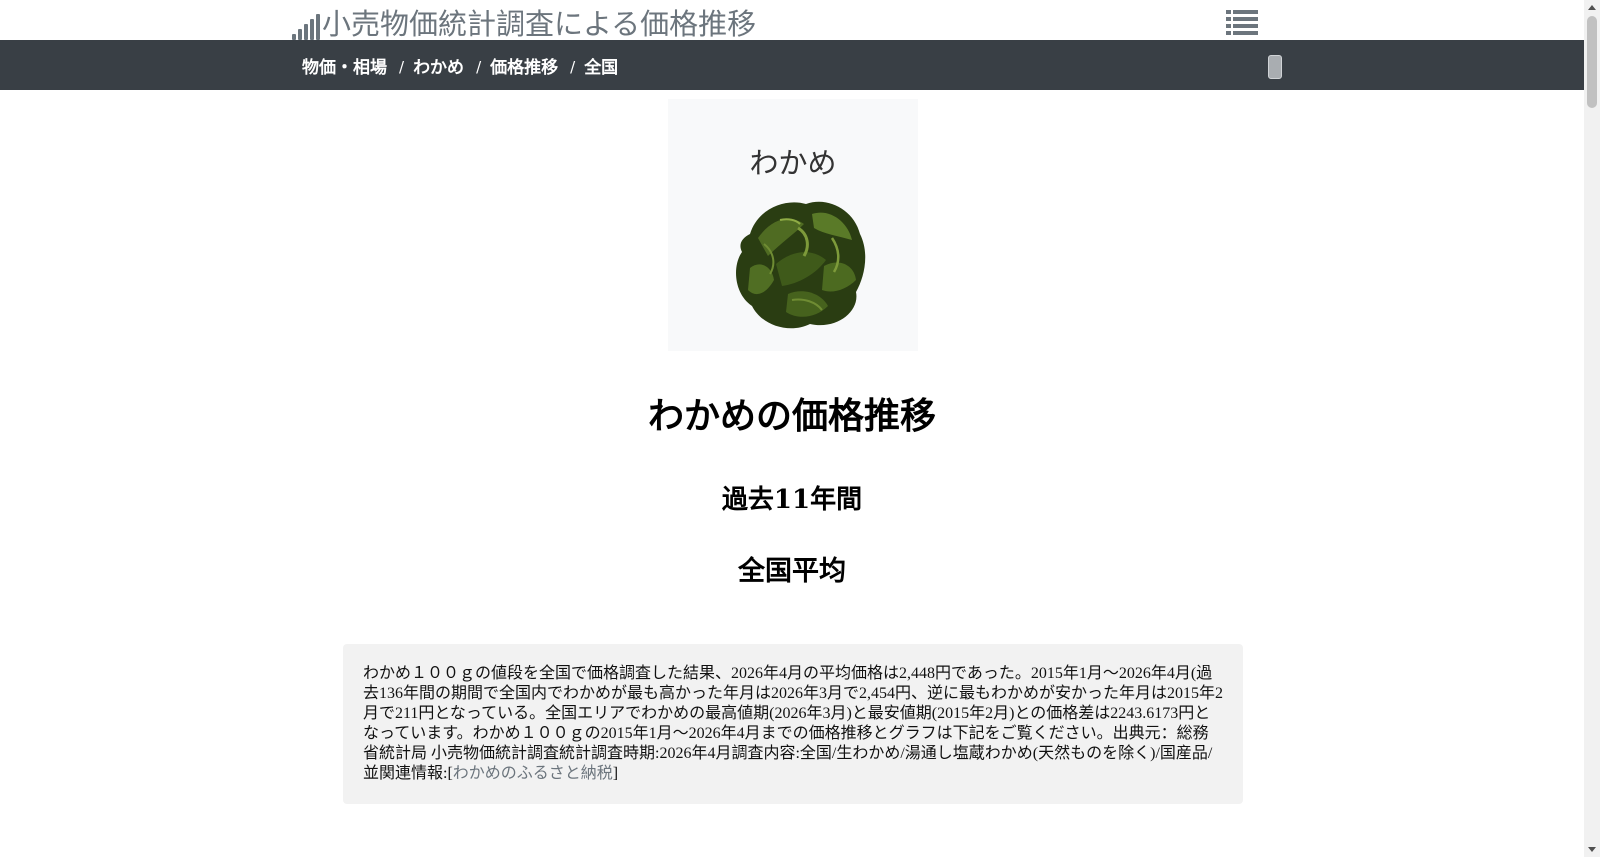 The height and width of the screenshot is (857, 1600). I want to click on furusato-nozei-link: わかめのふるさと納税, so click(533, 773).